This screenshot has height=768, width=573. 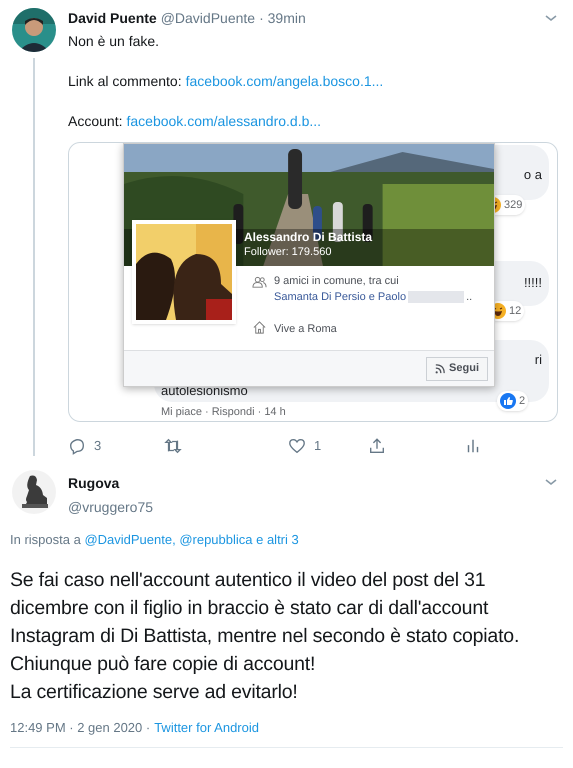 I want to click on tweet-text: Non è un fake., so click(x=114, y=41).